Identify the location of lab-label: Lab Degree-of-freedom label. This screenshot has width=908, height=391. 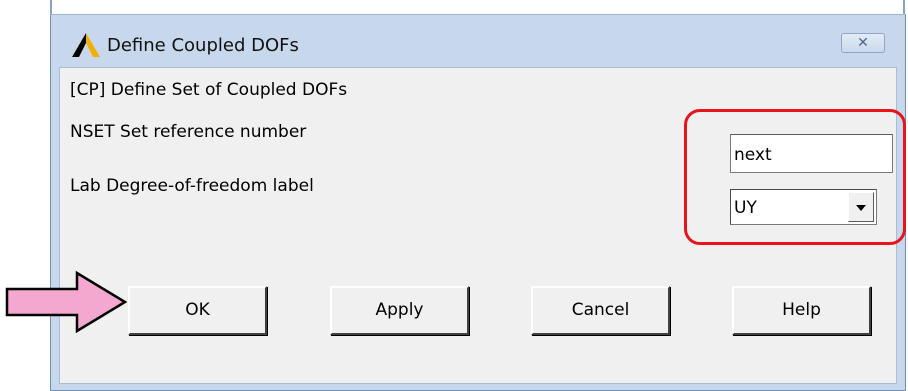
(192, 186).